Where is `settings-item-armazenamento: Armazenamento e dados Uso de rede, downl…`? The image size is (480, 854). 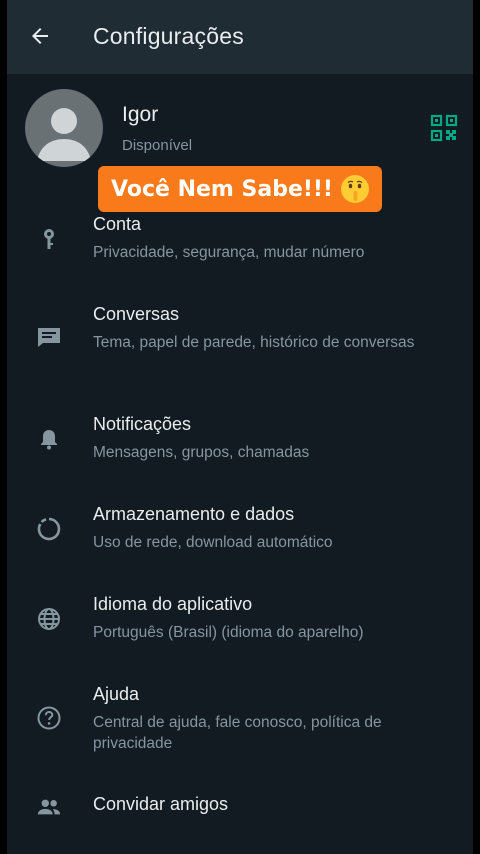
settings-item-armazenamento: Armazenamento e dados Uso de rede, downl… is located at coordinates (240, 534).